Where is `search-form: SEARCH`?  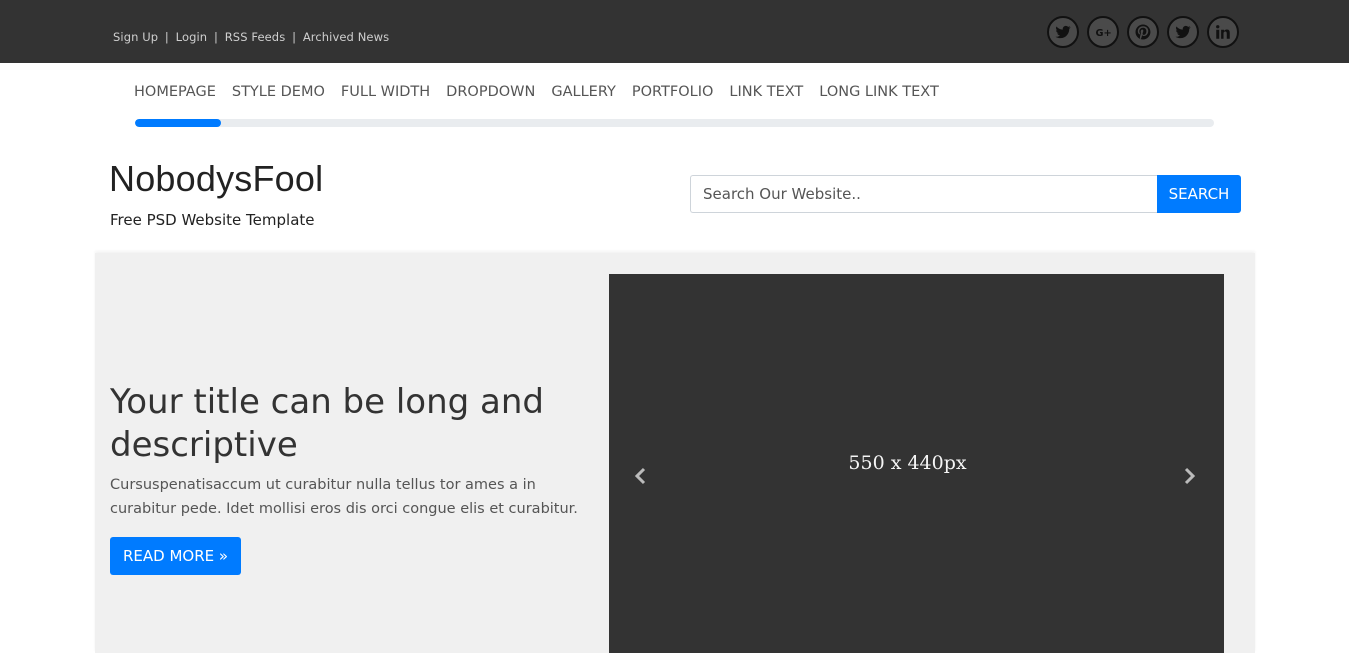
search-form: SEARCH is located at coordinates (965, 194).